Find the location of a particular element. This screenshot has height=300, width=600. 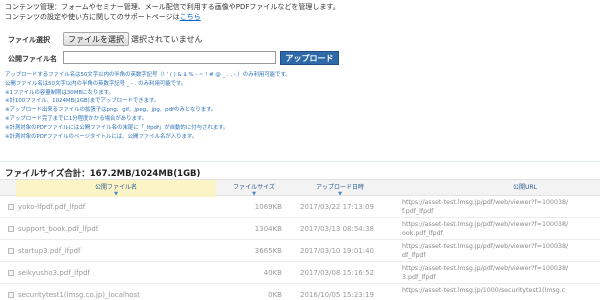

row-upload-date: 2017/03/08 15:16:52 is located at coordinates (337, 273).